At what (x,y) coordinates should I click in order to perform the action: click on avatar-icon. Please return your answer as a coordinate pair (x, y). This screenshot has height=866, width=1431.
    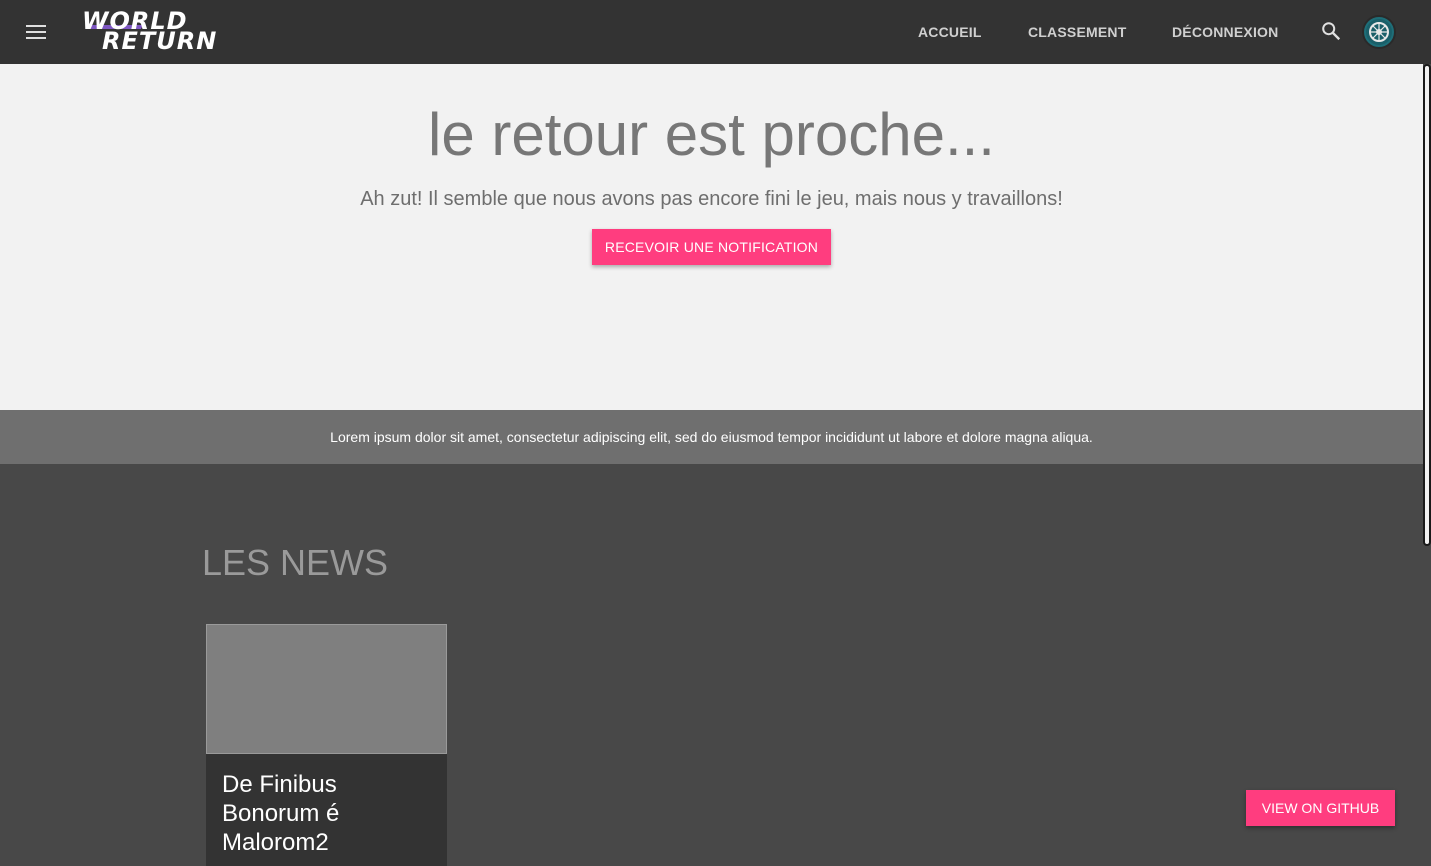
    Looking at the image, I should click on (1379, 32).